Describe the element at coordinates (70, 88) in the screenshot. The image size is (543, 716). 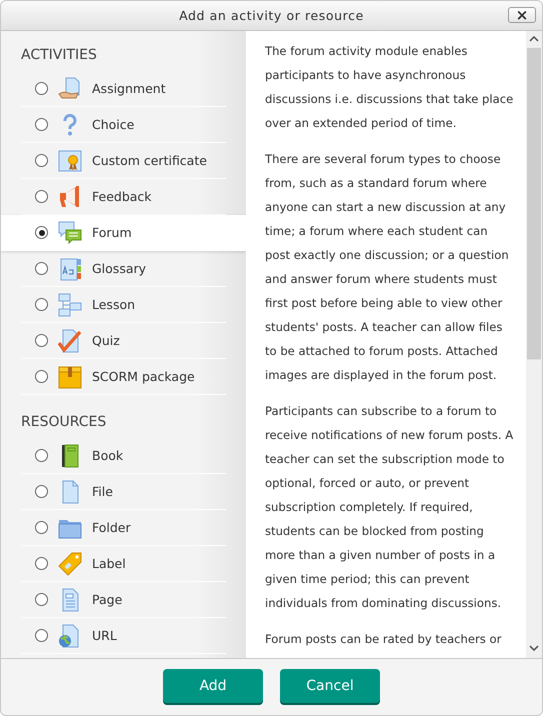
I see `hand-document-icon` at that location.